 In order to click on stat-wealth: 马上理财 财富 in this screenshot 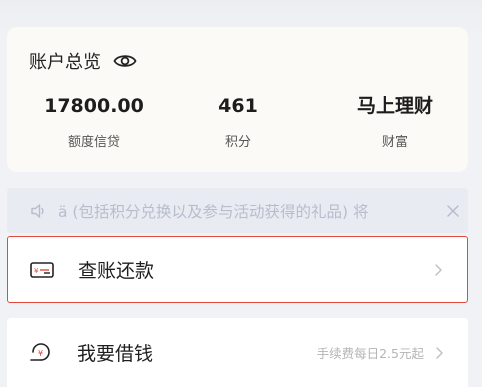, I will do `click(395, 121)`.